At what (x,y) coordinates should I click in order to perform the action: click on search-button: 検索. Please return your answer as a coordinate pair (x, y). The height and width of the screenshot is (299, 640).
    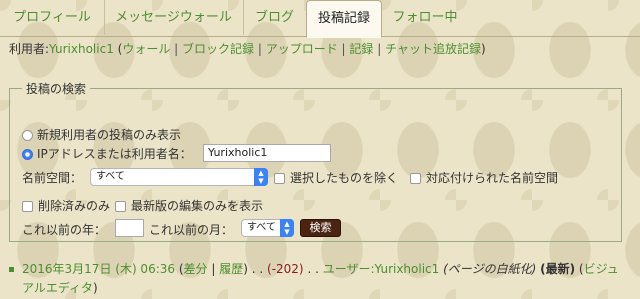
    Looking at the image, I should click on (320, 228).